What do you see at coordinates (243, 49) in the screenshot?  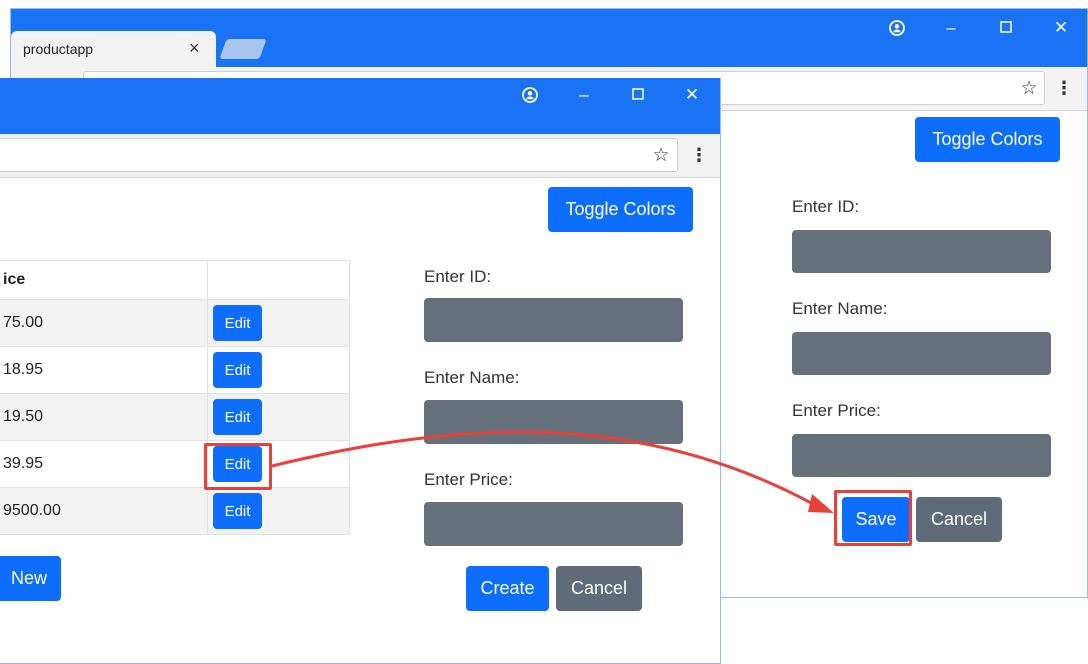 I see `new-tab-button` at bounding box center [243, 49].